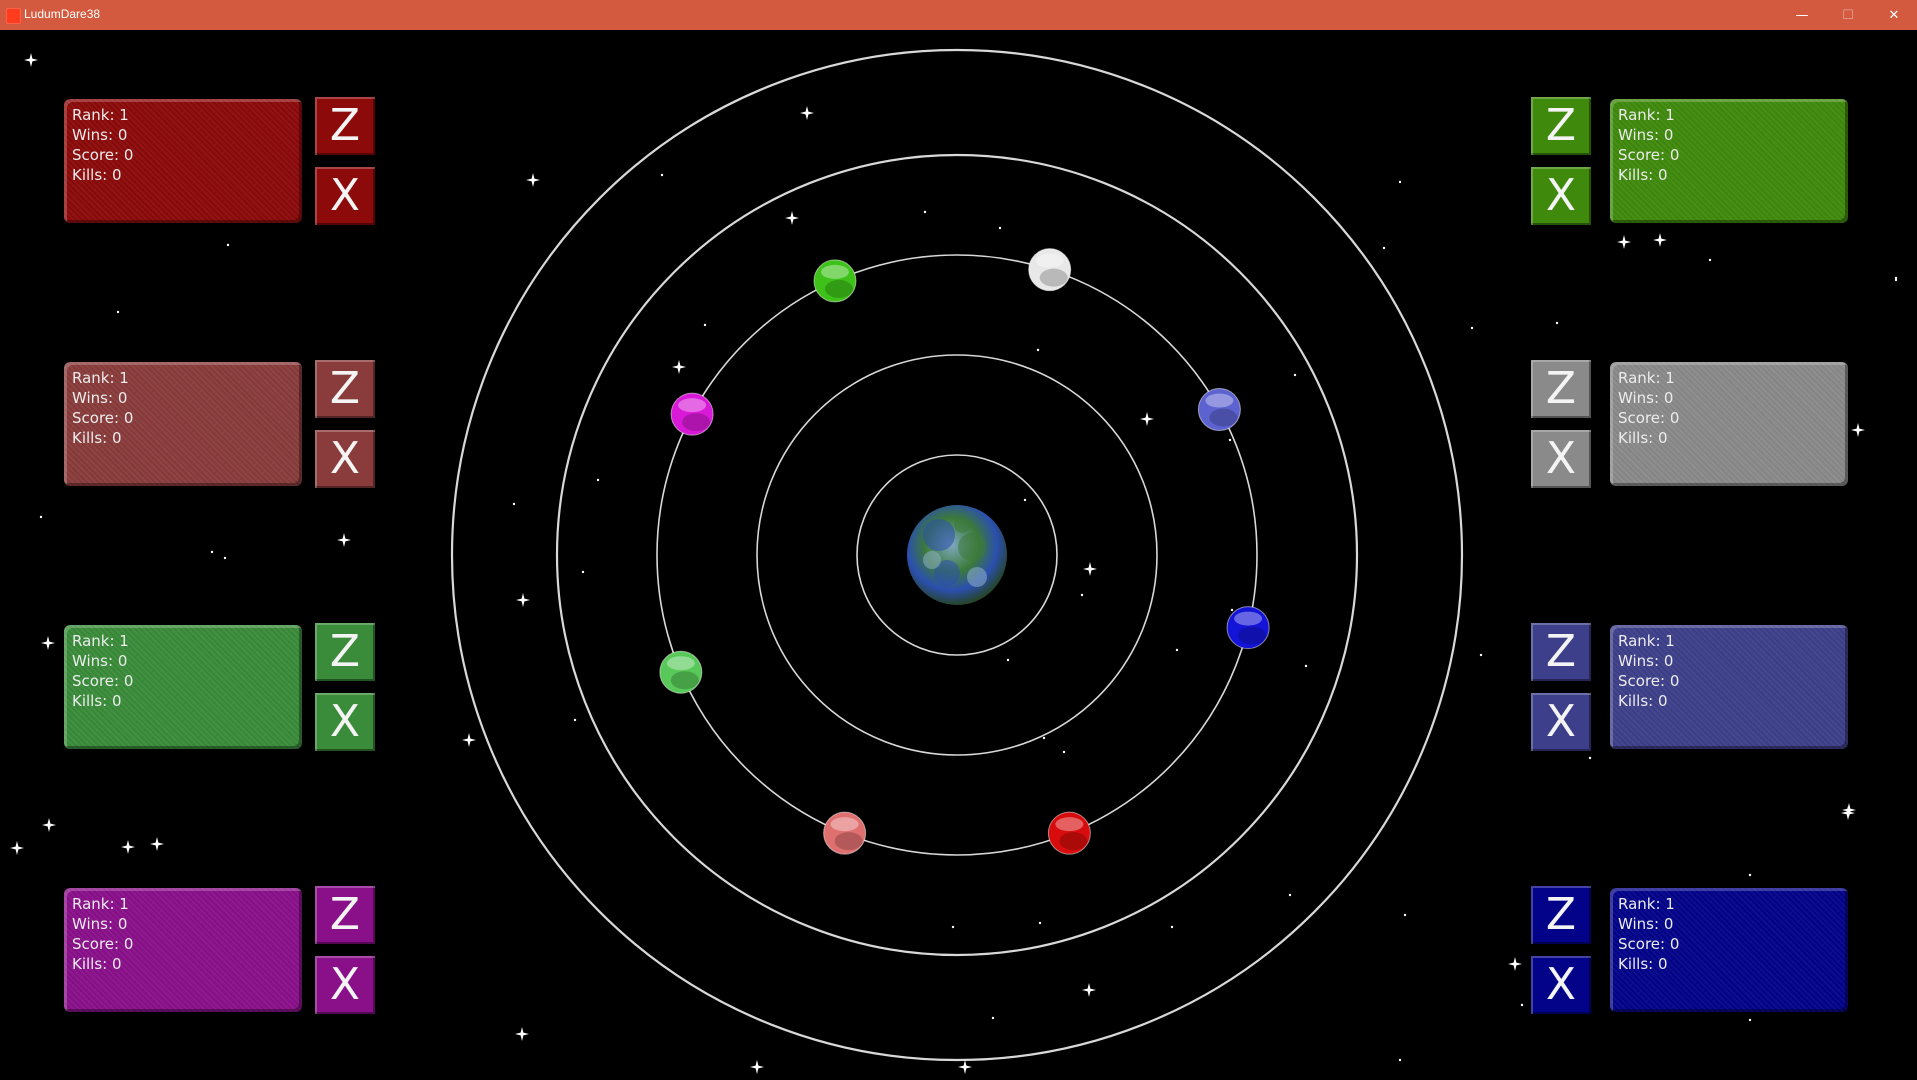 The width and height of the screenshot is (1917, 1080). What do you see at coordinates (1848, 15) in the screenshot?
I see `maximize-button: ☐` at bounding box center [1848, 15].